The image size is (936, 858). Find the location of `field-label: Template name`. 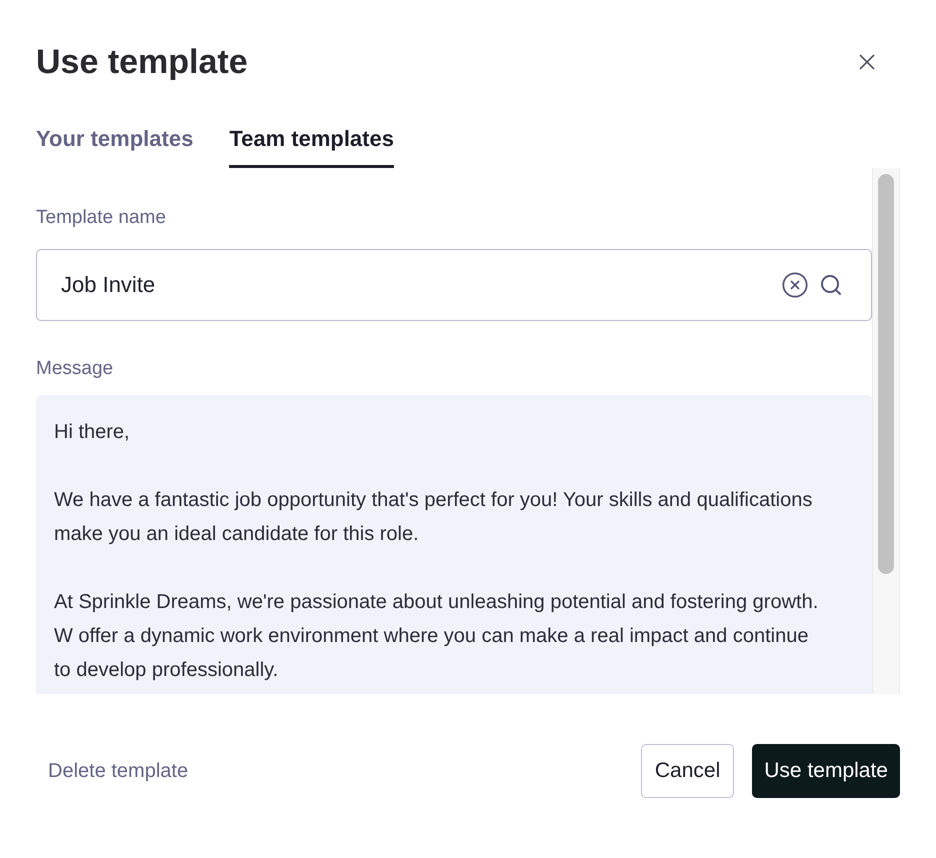

field-label: Template name is located at coordinates (101, 218).